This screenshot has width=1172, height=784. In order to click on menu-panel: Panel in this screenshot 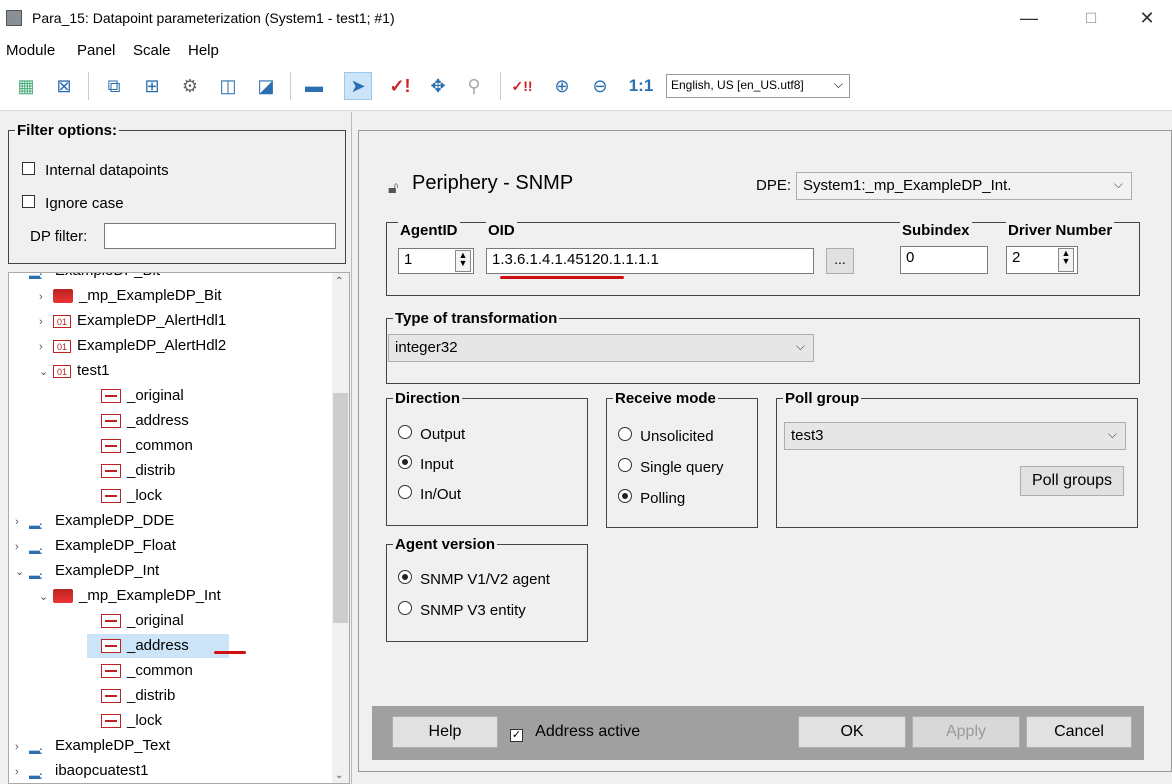, I will do `click(96, 50)`.